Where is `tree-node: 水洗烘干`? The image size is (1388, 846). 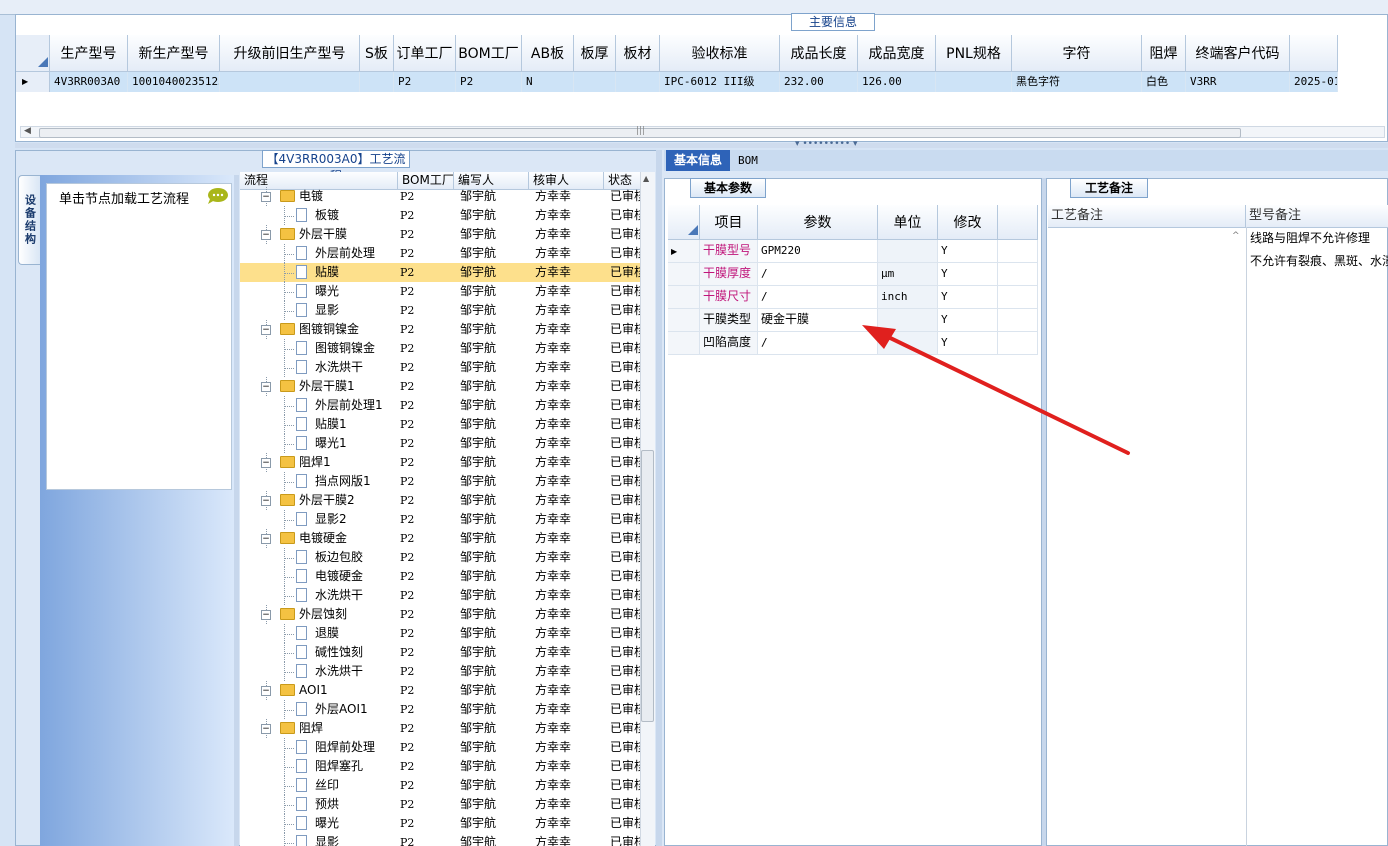 tree-node: 水洗烘干 is located at coordinates (319, 367).